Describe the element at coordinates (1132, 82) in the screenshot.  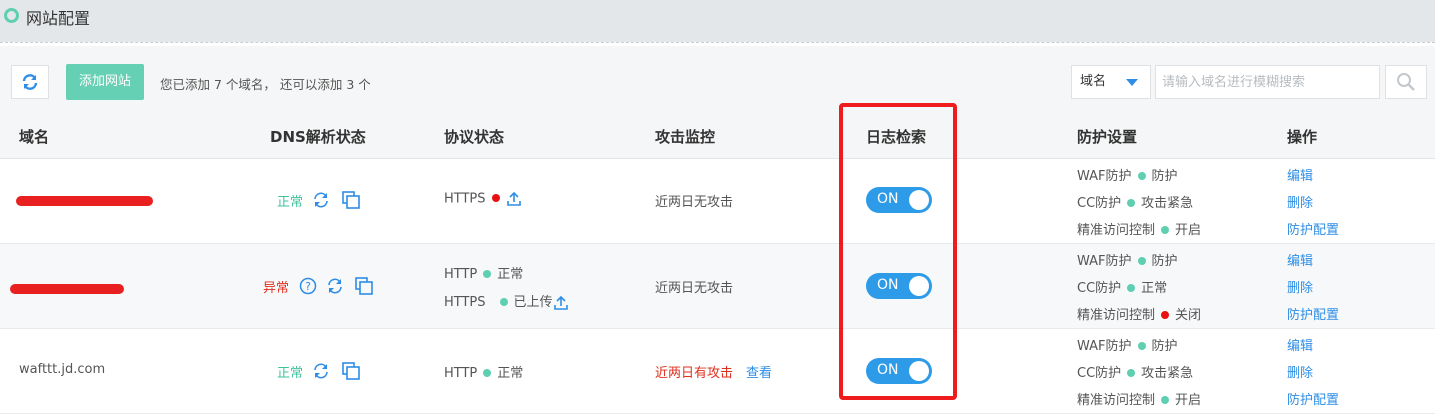
I see `caret-down-icon` at that location.